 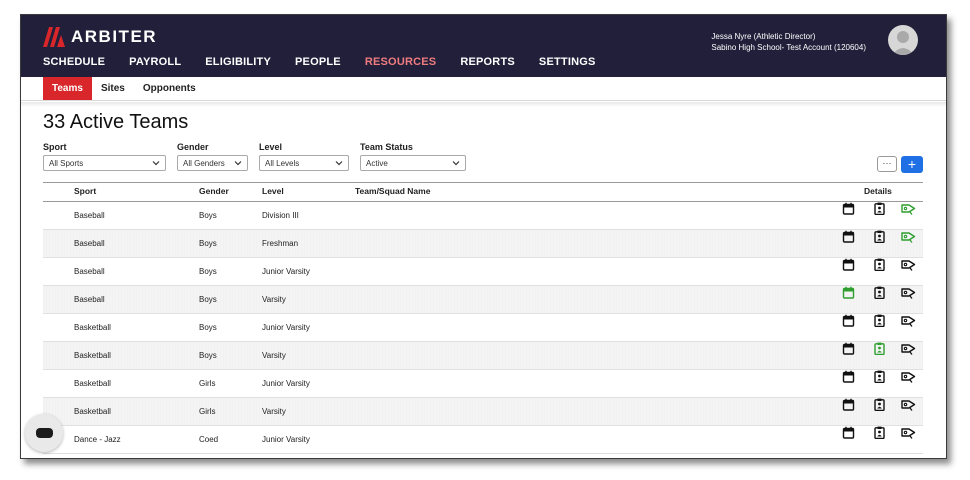 I want to click on nav-schedule: SCHEDULE, so click(x=74, y=62).